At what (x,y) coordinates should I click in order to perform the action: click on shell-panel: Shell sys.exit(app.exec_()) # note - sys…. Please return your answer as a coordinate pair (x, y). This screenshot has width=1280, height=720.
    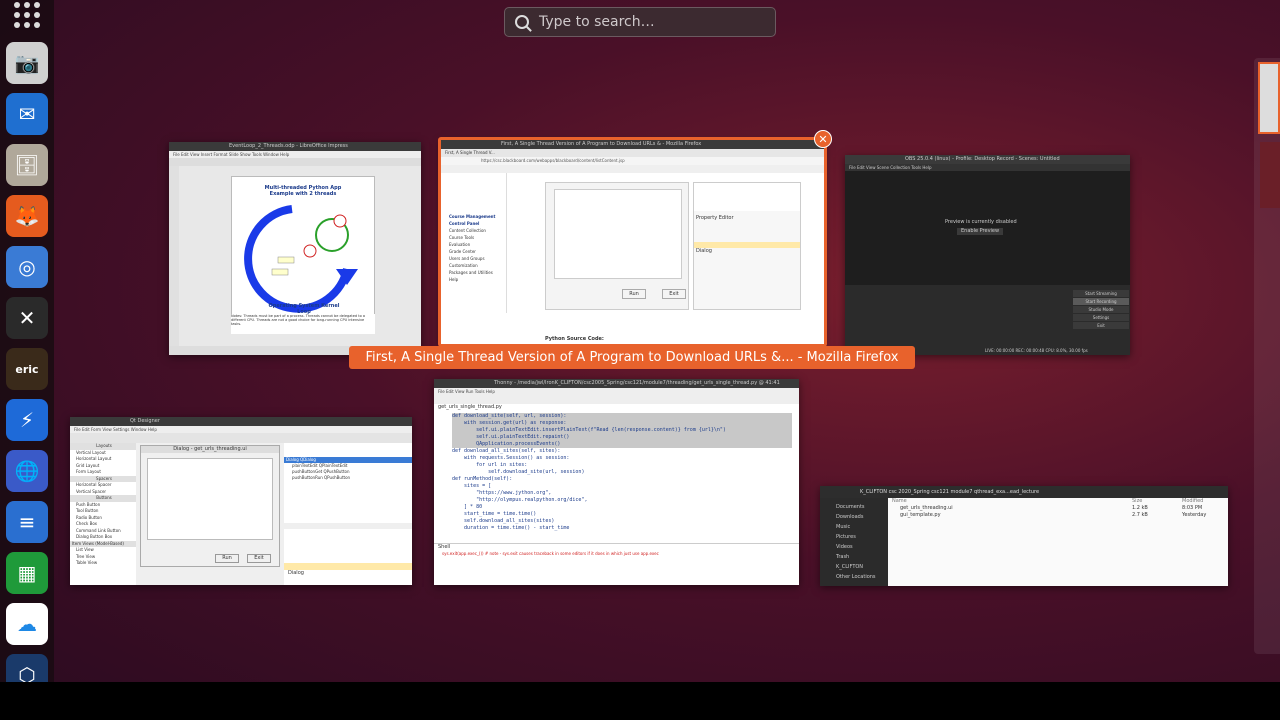
    Looking at the image, I should click on (616, 564).